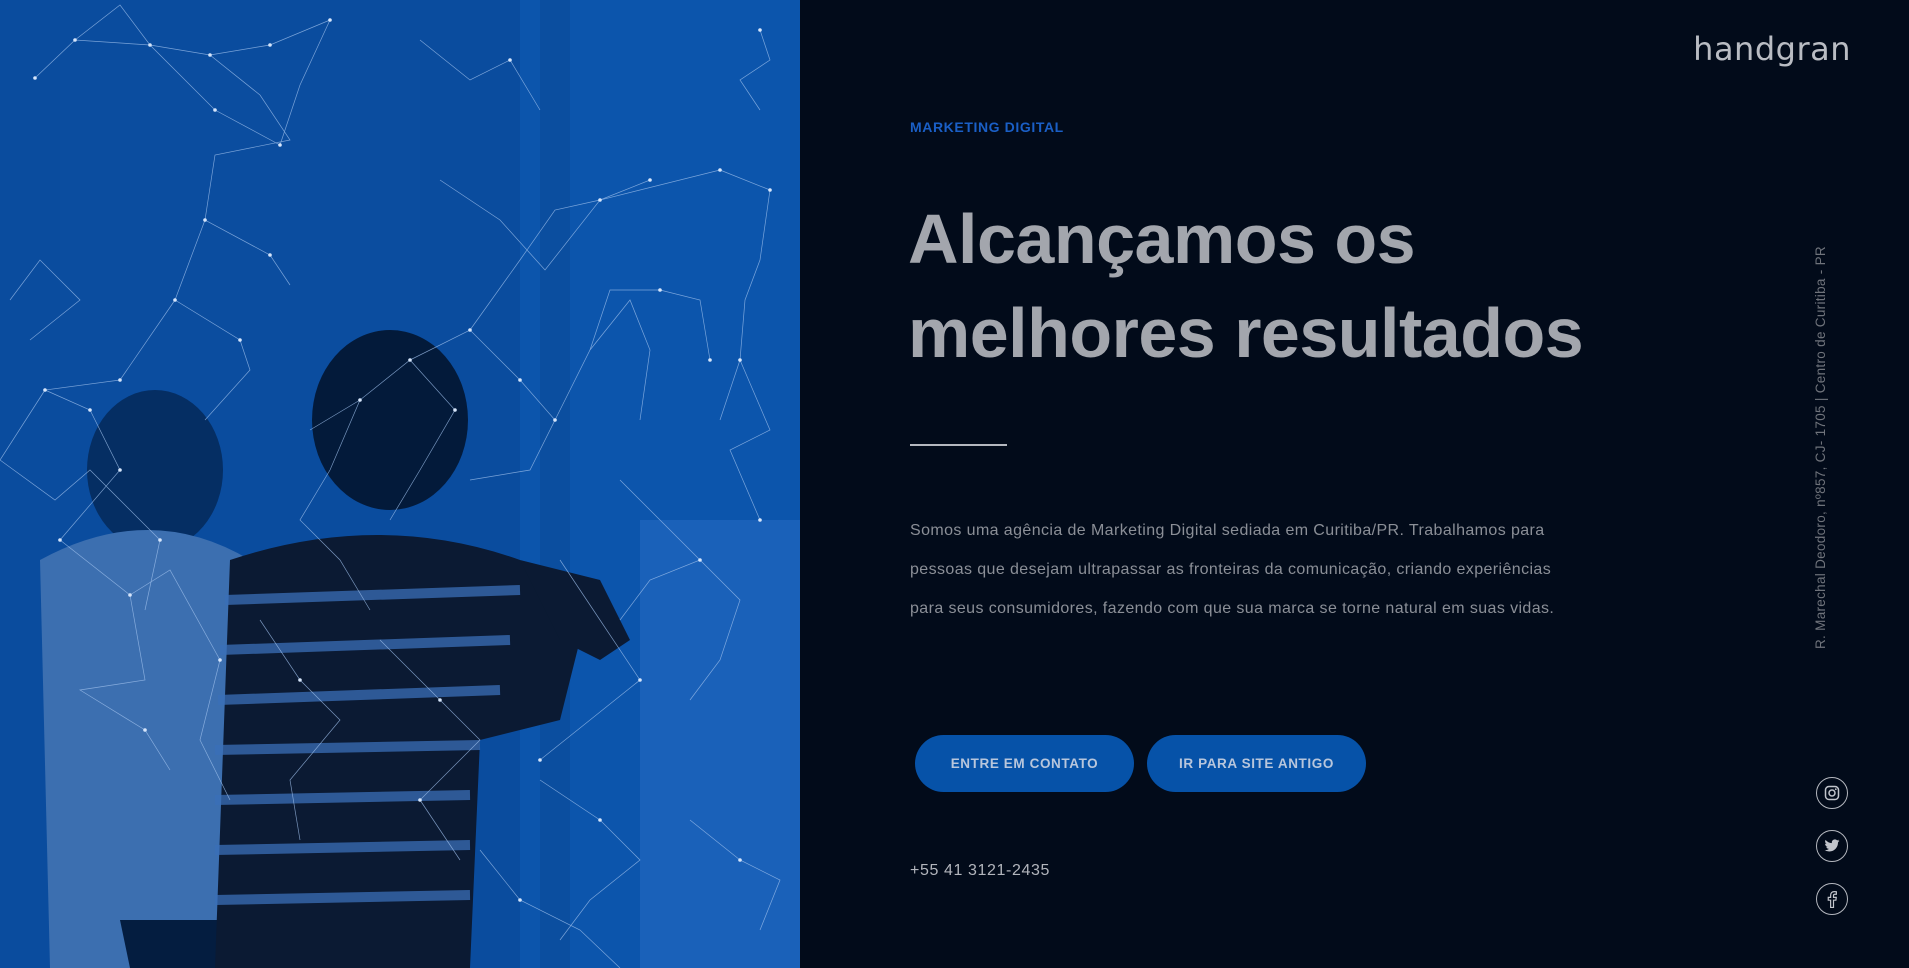 The width and height of the screenshot is (1909, 968). Describe the element at coordinates (1024, 763) in the screenshot. I see `contact-button: ENTRE EM CONTATO` at that location.